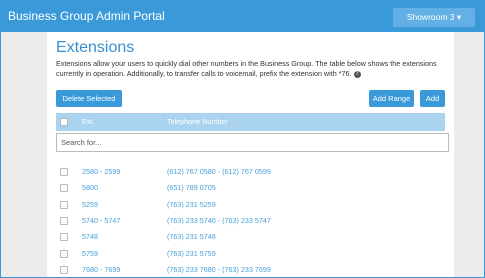  Describe the element at coordinates (250, 188) in the screenshot. I see `table-row: 5800 (651) 789 0705` at that location.